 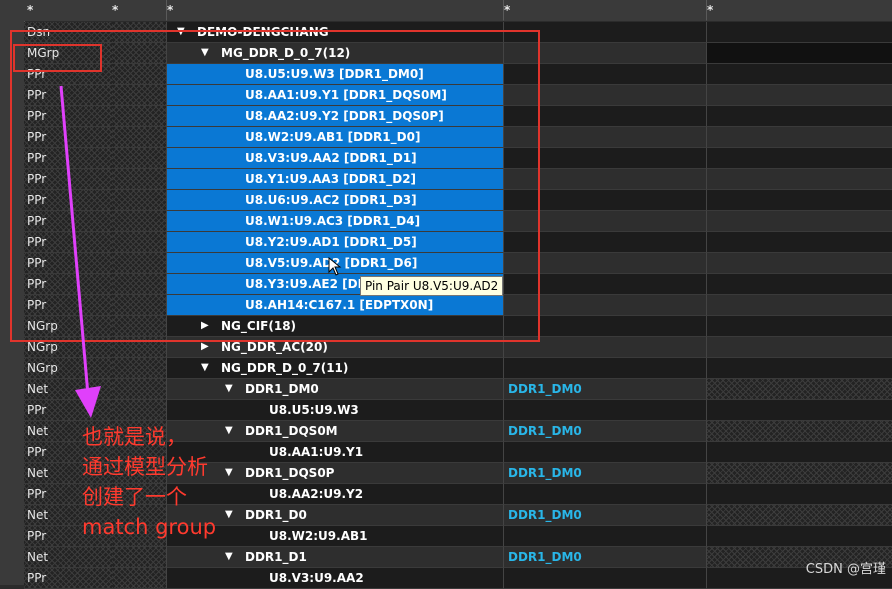 What do you see at coordinates (799, 10) in the screenshot?
I see `header-col4: *` at bounding box center [799, 10].